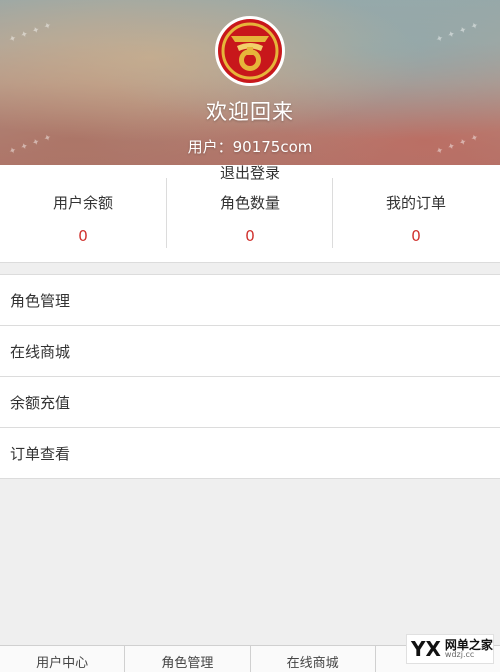 This screenshot has height=672, width=500. What do you see at coordinates (415, 203) in the screenshot?
I see `stat-label: 我的订单` at bounding box center [415, 203].